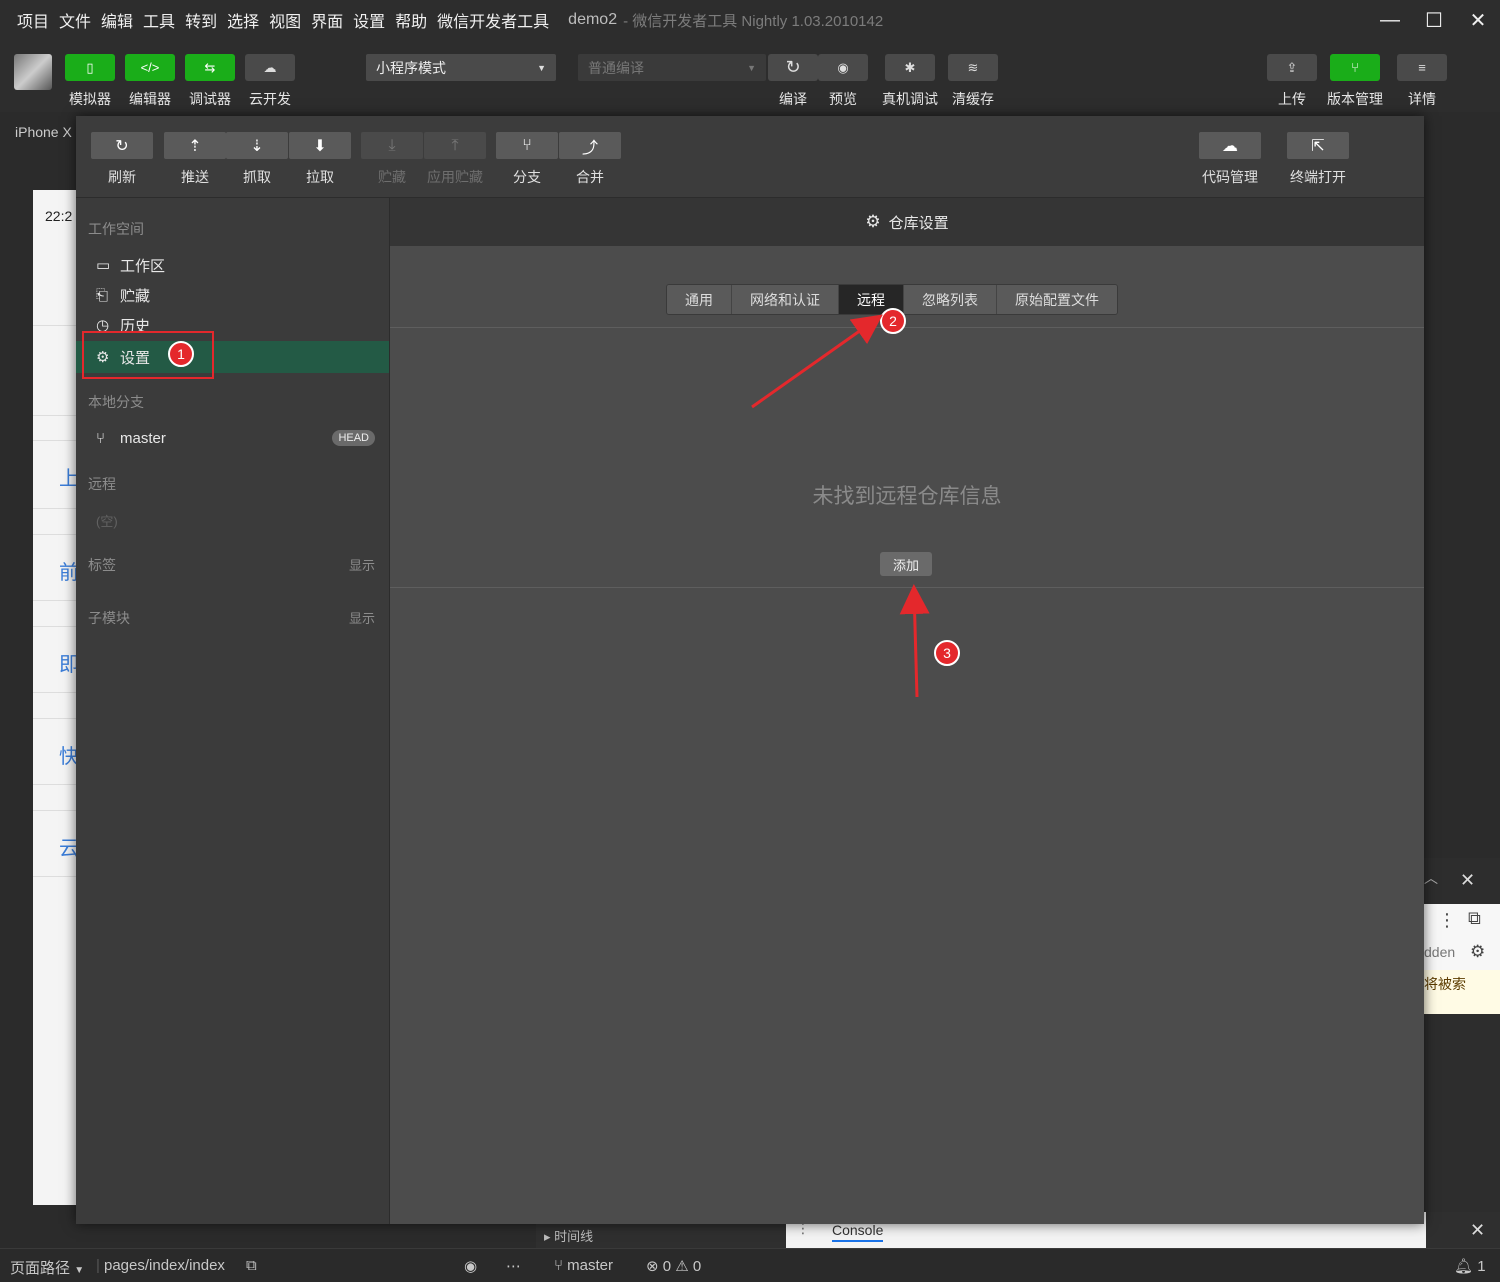 The height and width of the screenshot is (1282, 1500). Describe the element at coordinates (232, 438) in the screenshot. I see `branch-item-master: ⑂ master HEAD` at that location.